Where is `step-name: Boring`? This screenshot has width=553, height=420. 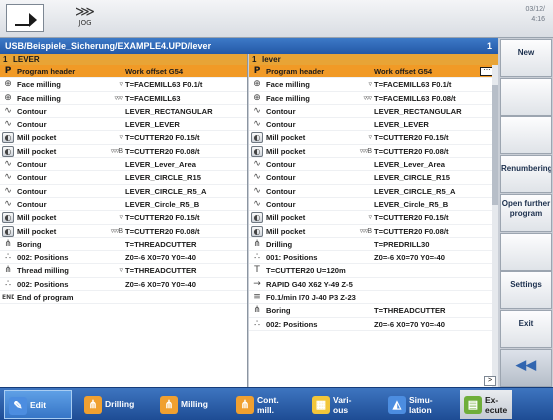 step-name: Boring is located at coordinates (29, 244).